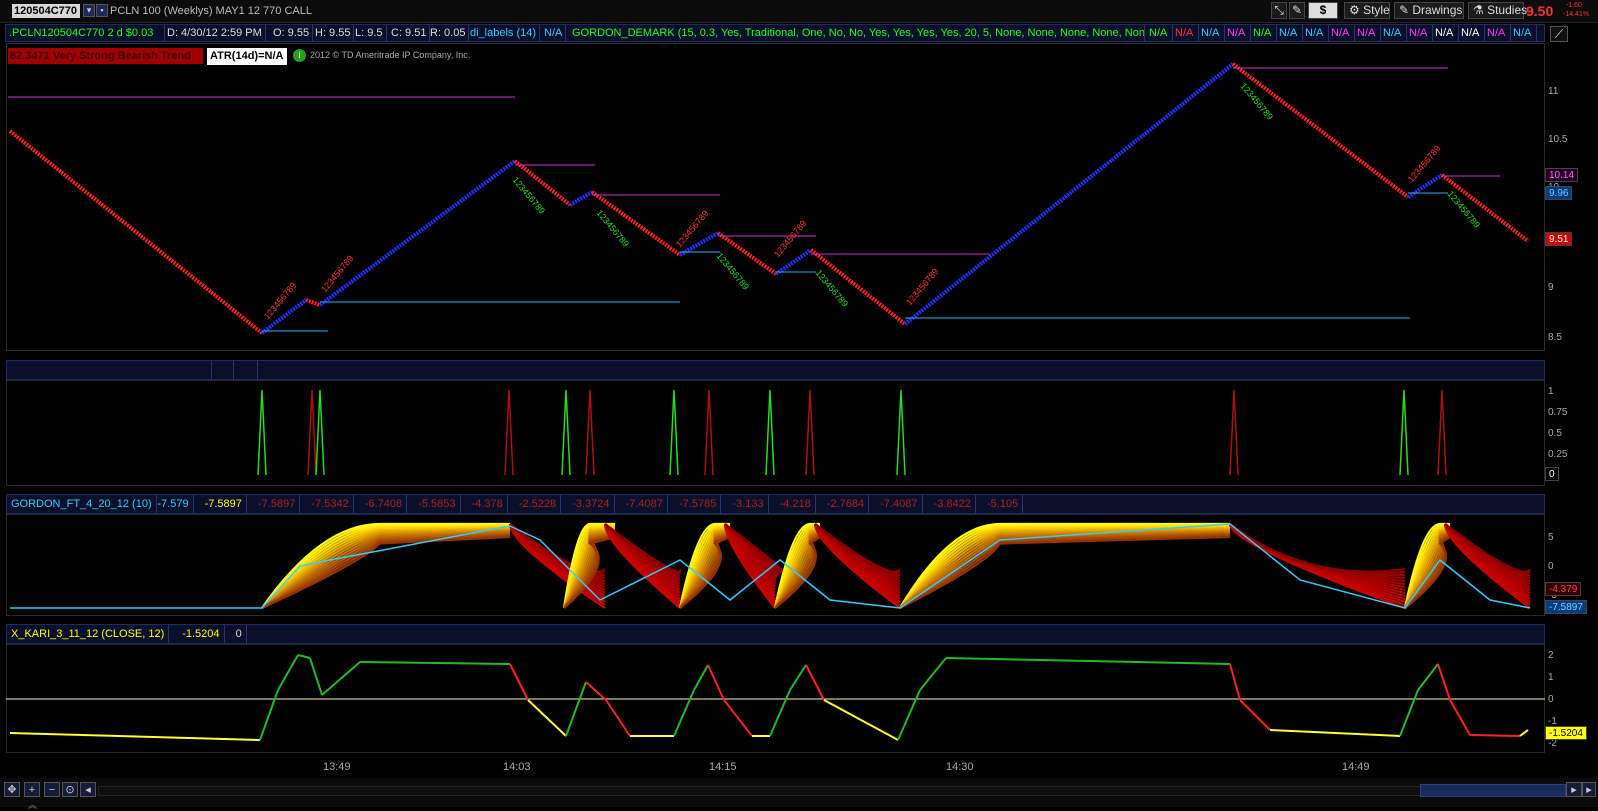 This screenshot has height=811, width=1598. Describe the element at coordinates (32, 789) in the screenshot. I see `zoom-in-icon: +` at that location.